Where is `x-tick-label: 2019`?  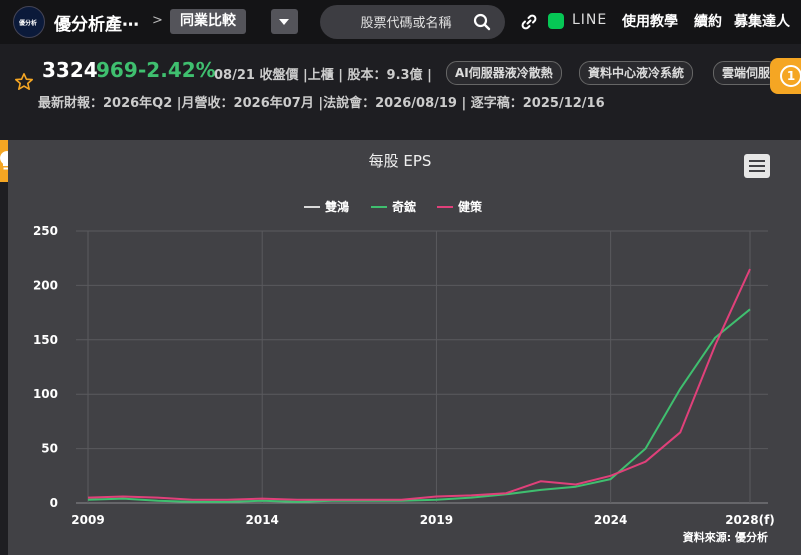 x-tick-label: 2019 is located at coordinates (436, 520).